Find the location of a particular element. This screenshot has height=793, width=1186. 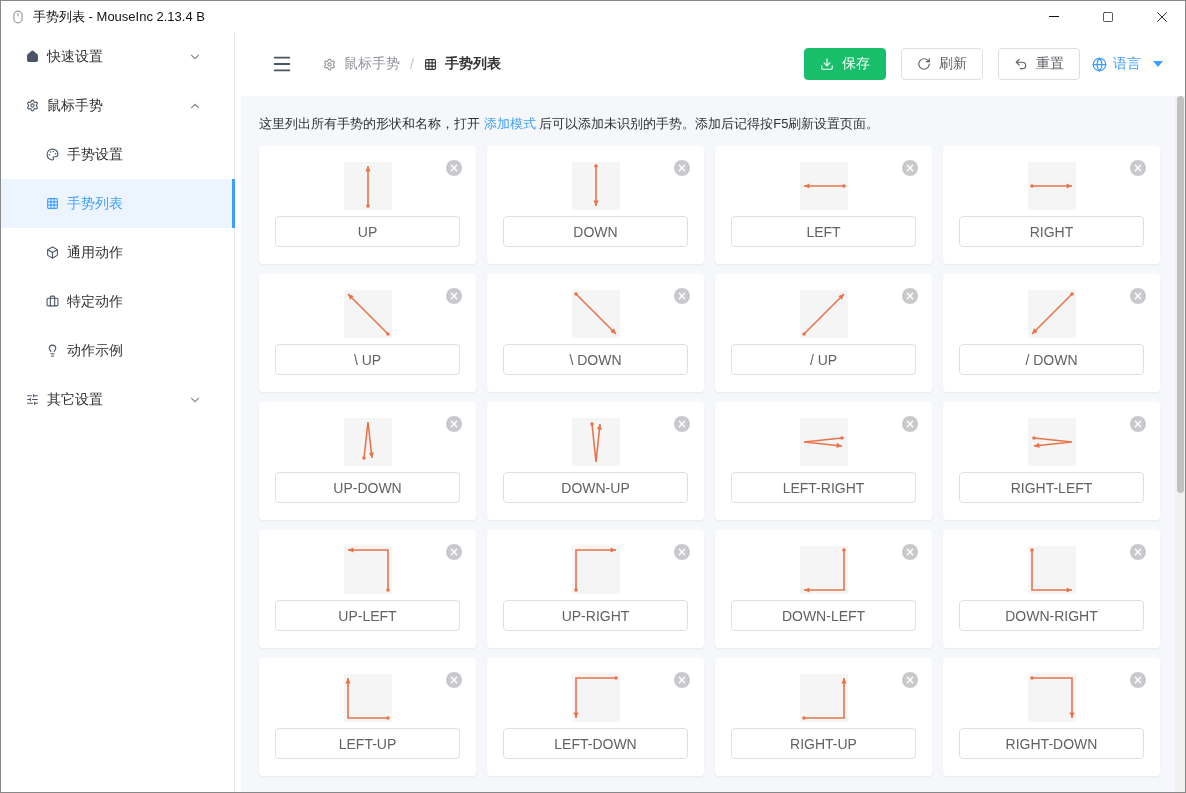

gesture-name-field: LEFT-DOWN is located at coordinates (595, 743).